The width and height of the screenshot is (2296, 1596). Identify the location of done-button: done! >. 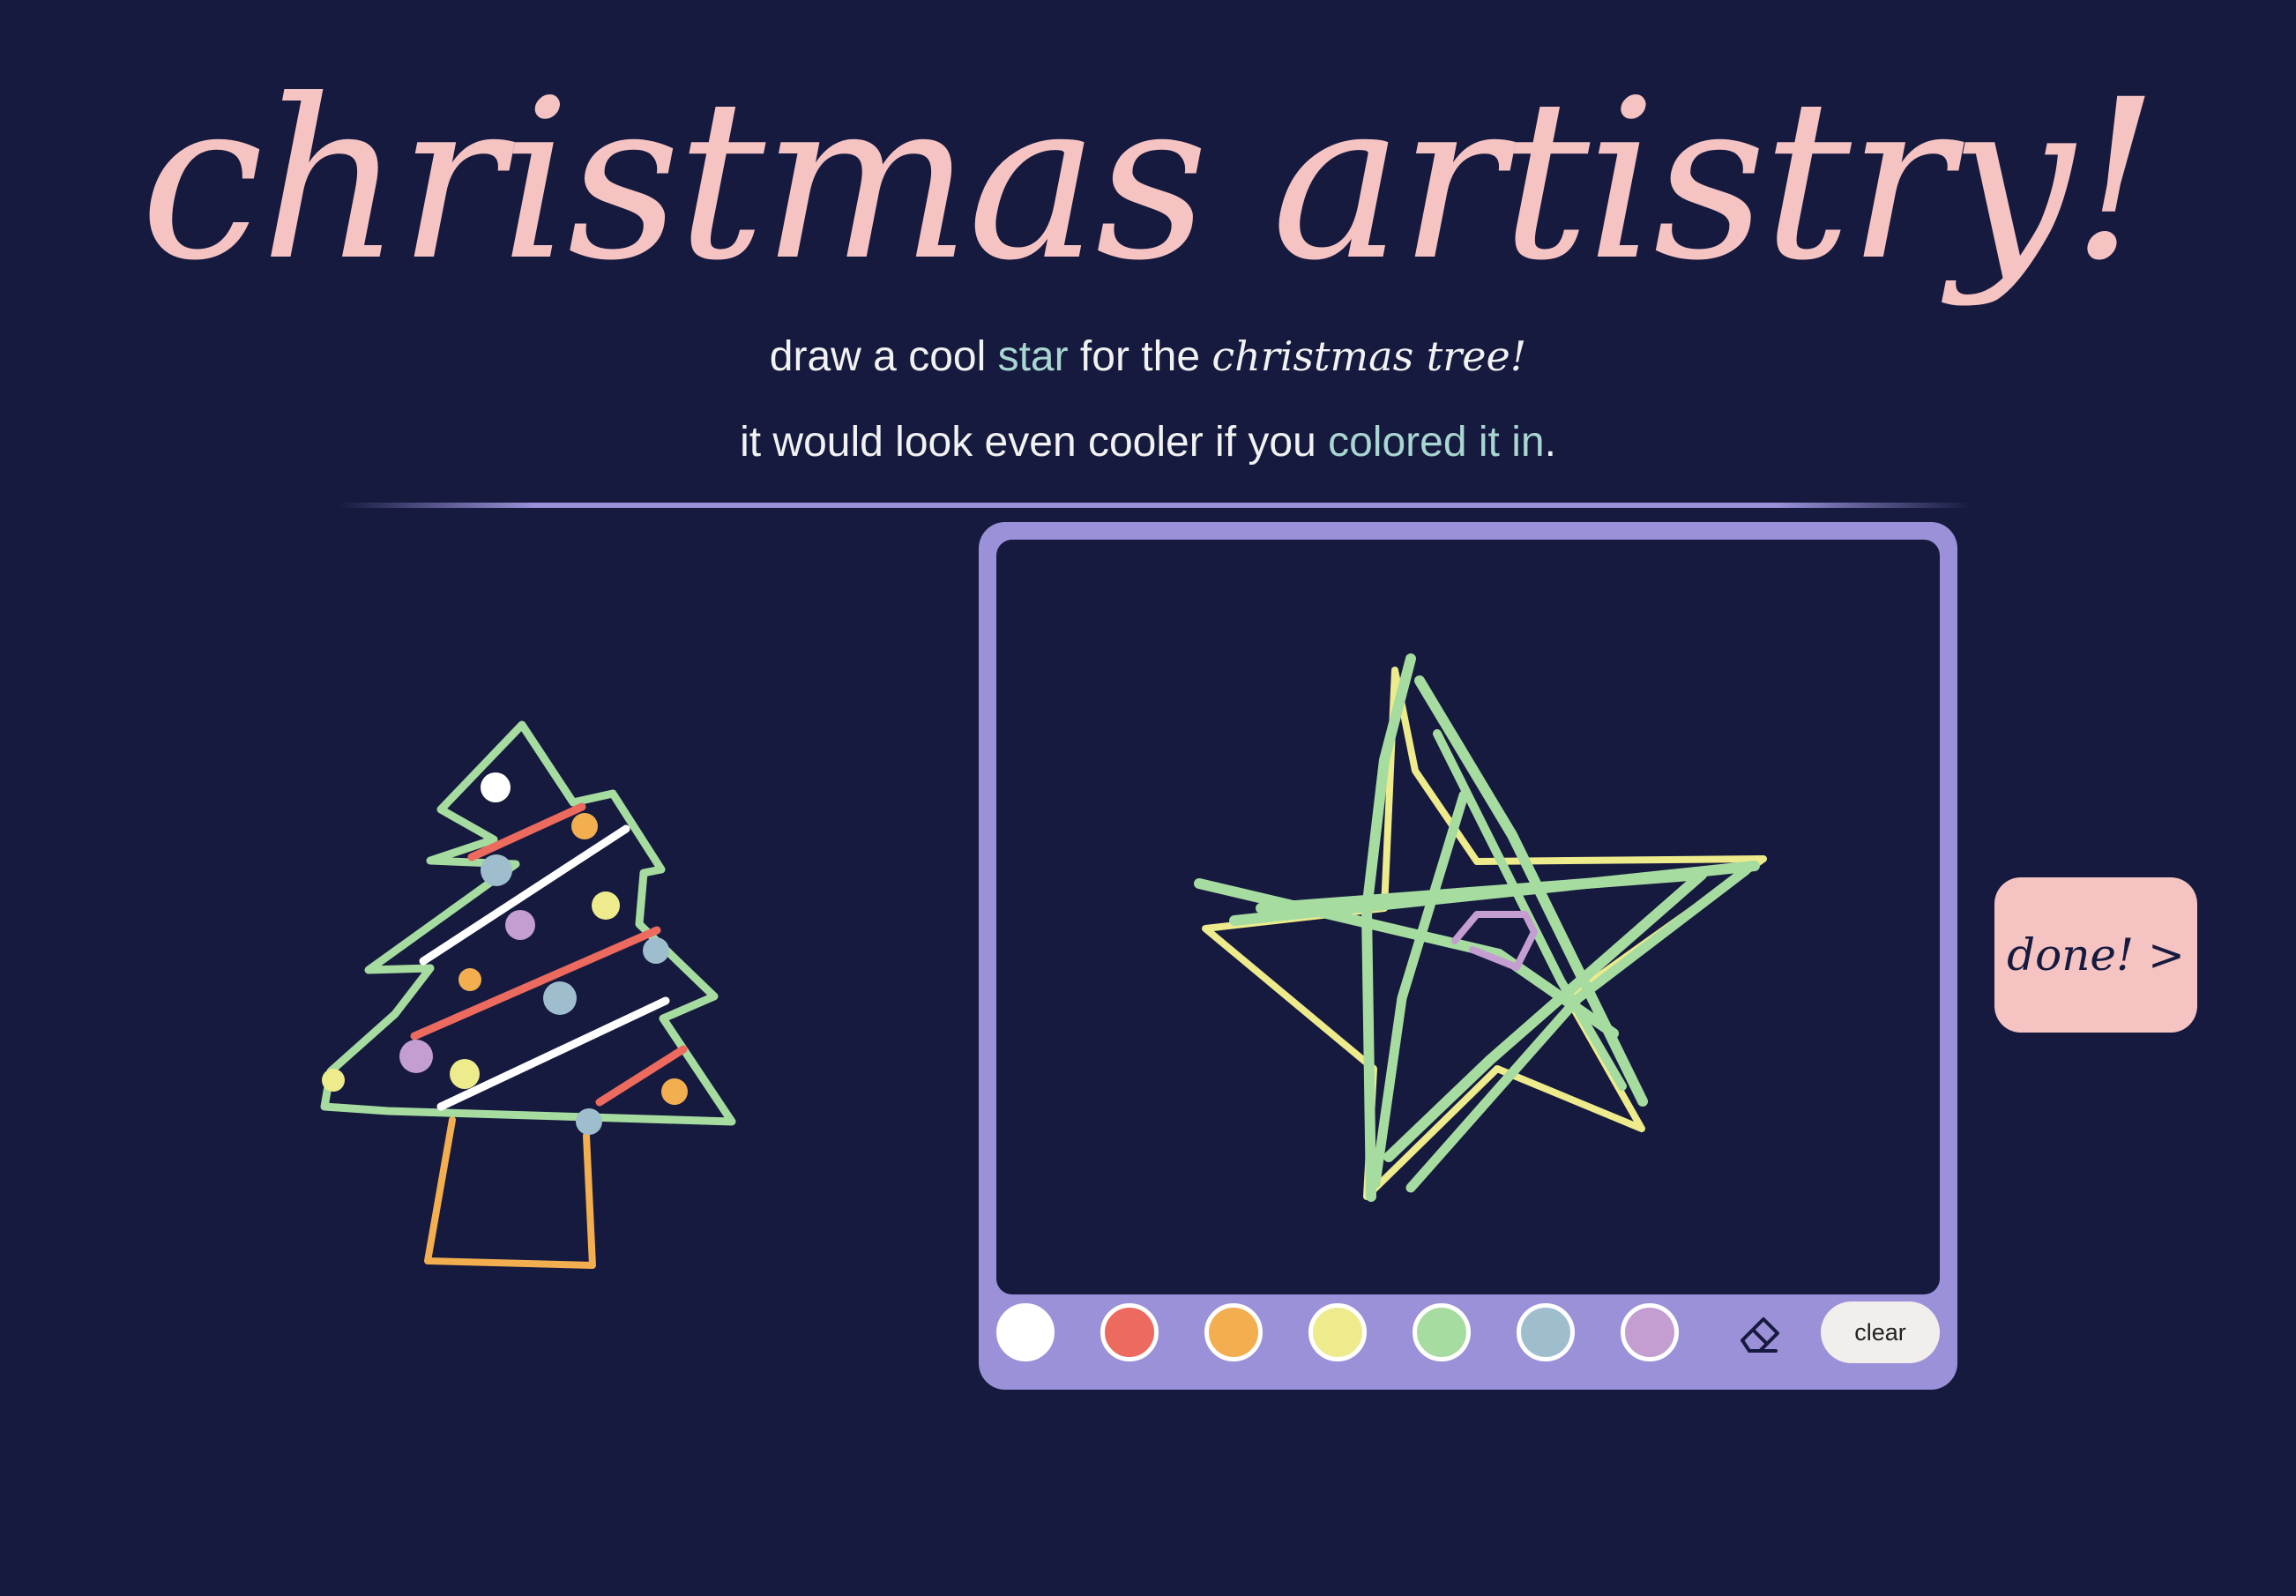
(2095, 955).